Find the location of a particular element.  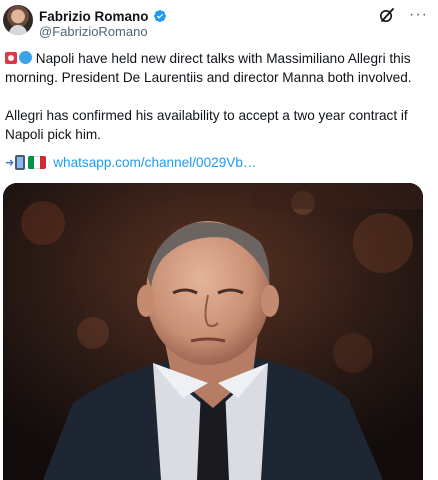

mobile-phone-emoji-icon is located at coordinates (20, 162).